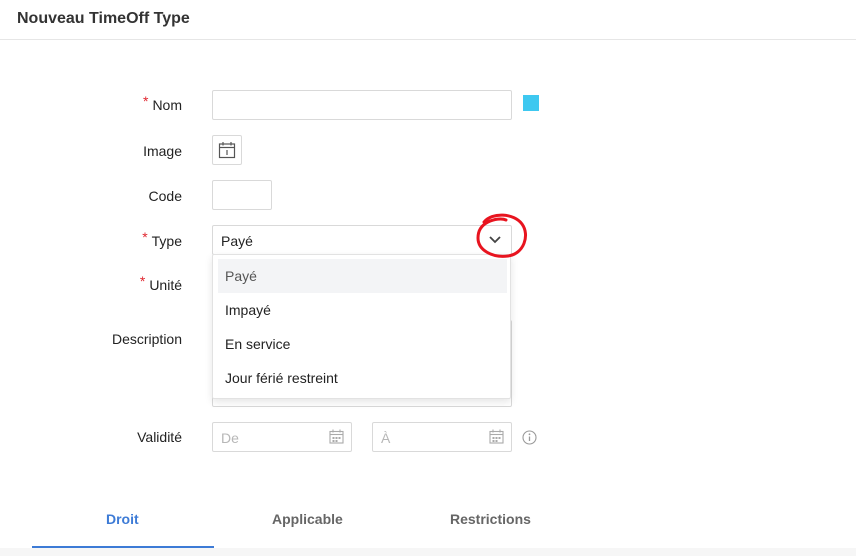 This screenshot has width=856, height=556. What do you see at coordinates (428, 552) in the screenshot?
I see `tabs-divider` at bounding box center [428, 552].